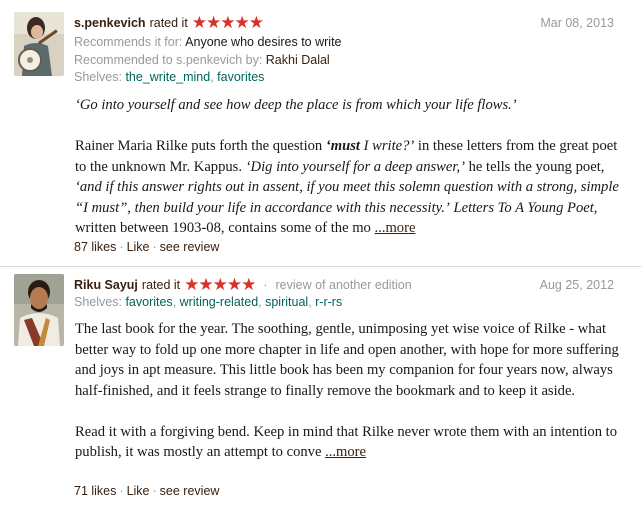 The height and width of the screenshot is (508, 641). What do you see at coordinates (344, 285) in the screenshot?
I see `review-of-another-edition-link: review of another edition` at bounding box center [344, 285].